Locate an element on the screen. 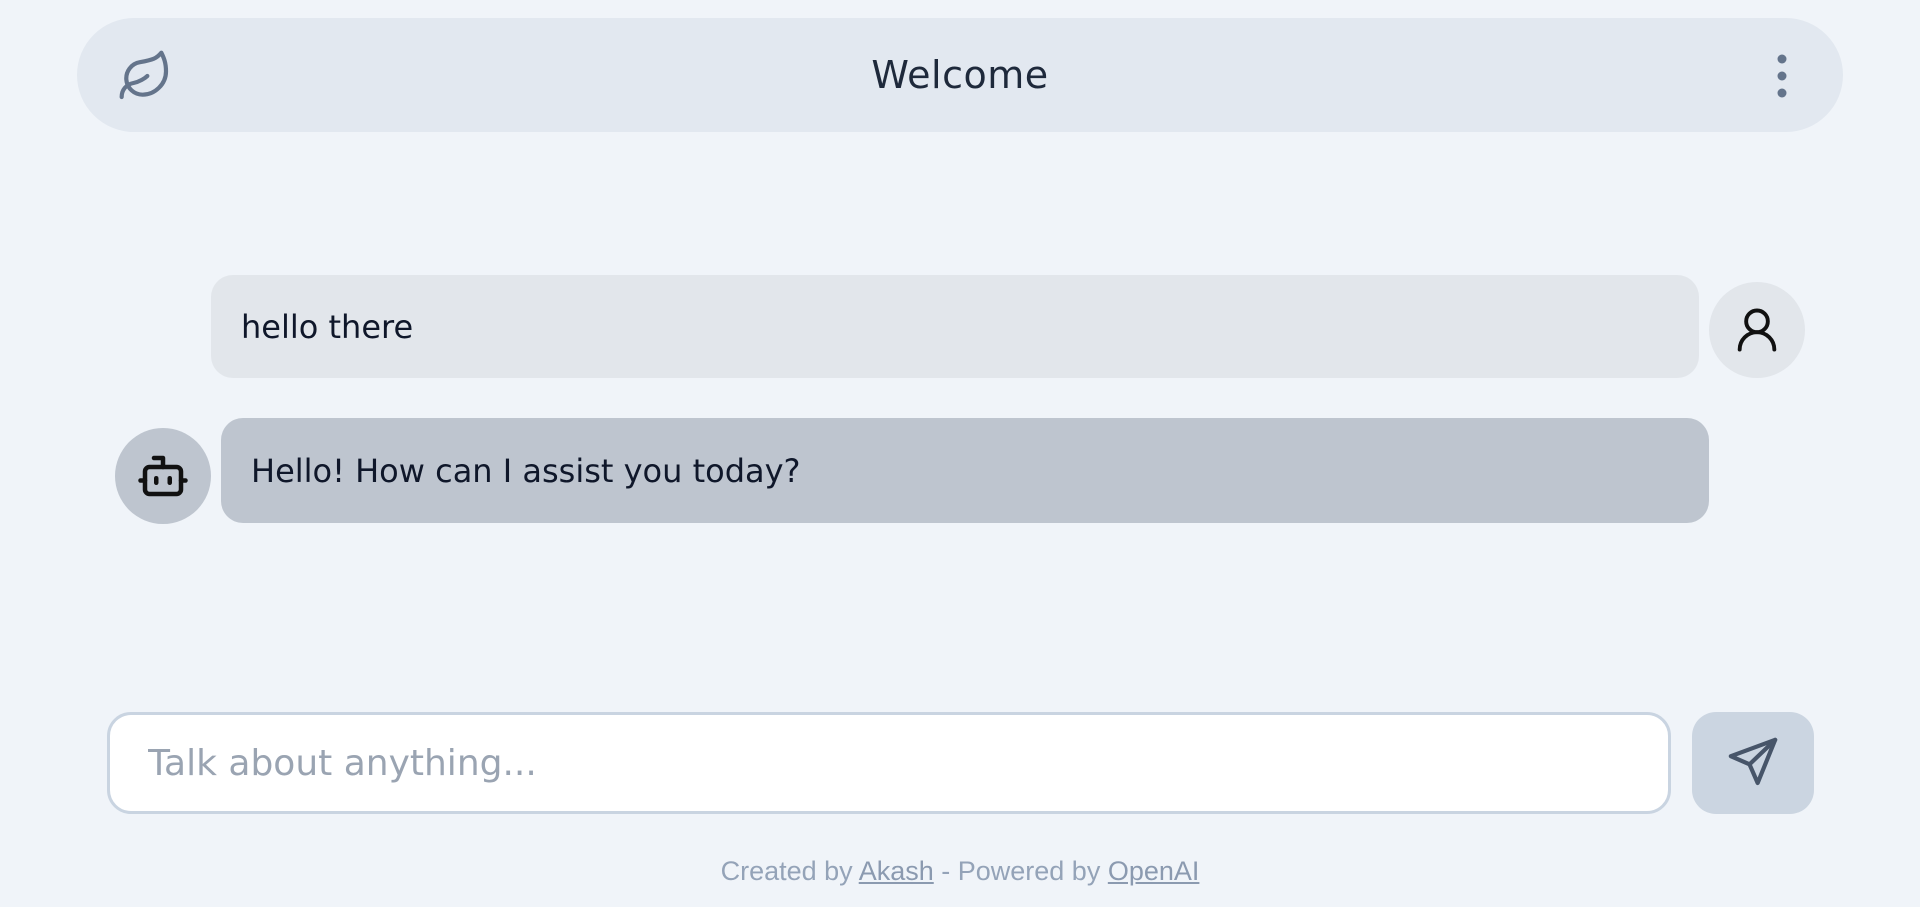 The image size is (1920, 907). footer: Created by Akash - Powered by OpenAI is located at coordinates (960, 871).